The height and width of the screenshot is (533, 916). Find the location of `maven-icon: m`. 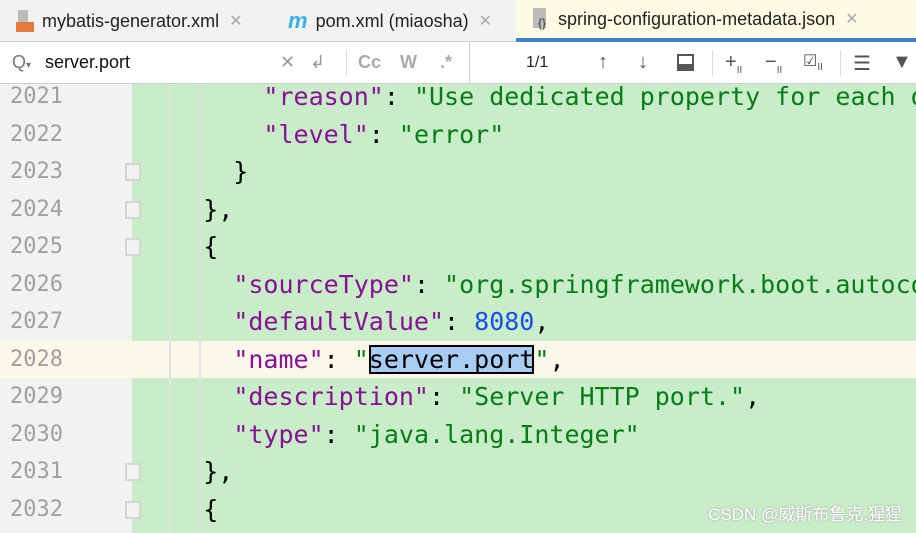

maven-icon: m is located at coordinates (298, 20).